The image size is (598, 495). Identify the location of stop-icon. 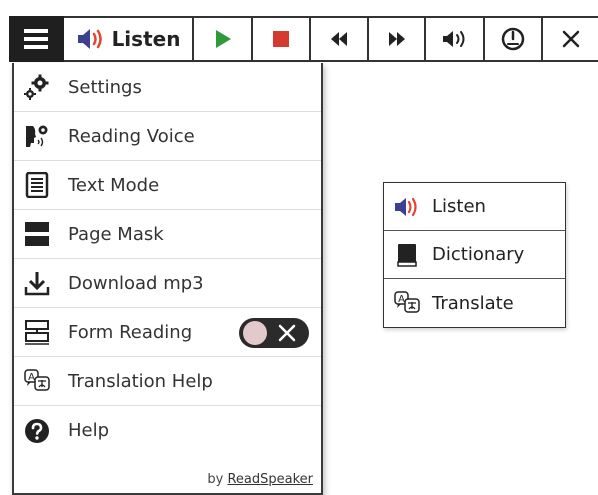
(281, 39).